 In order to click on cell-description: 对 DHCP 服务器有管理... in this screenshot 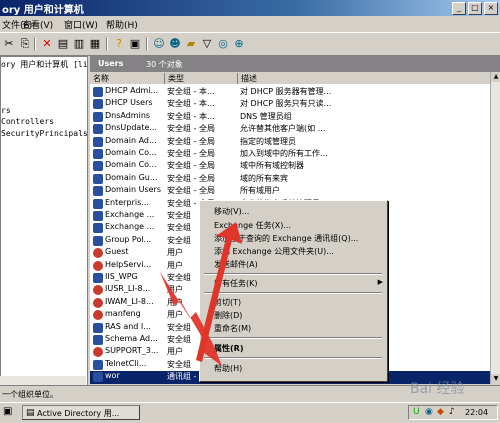, I will do `click(286, 91)`.